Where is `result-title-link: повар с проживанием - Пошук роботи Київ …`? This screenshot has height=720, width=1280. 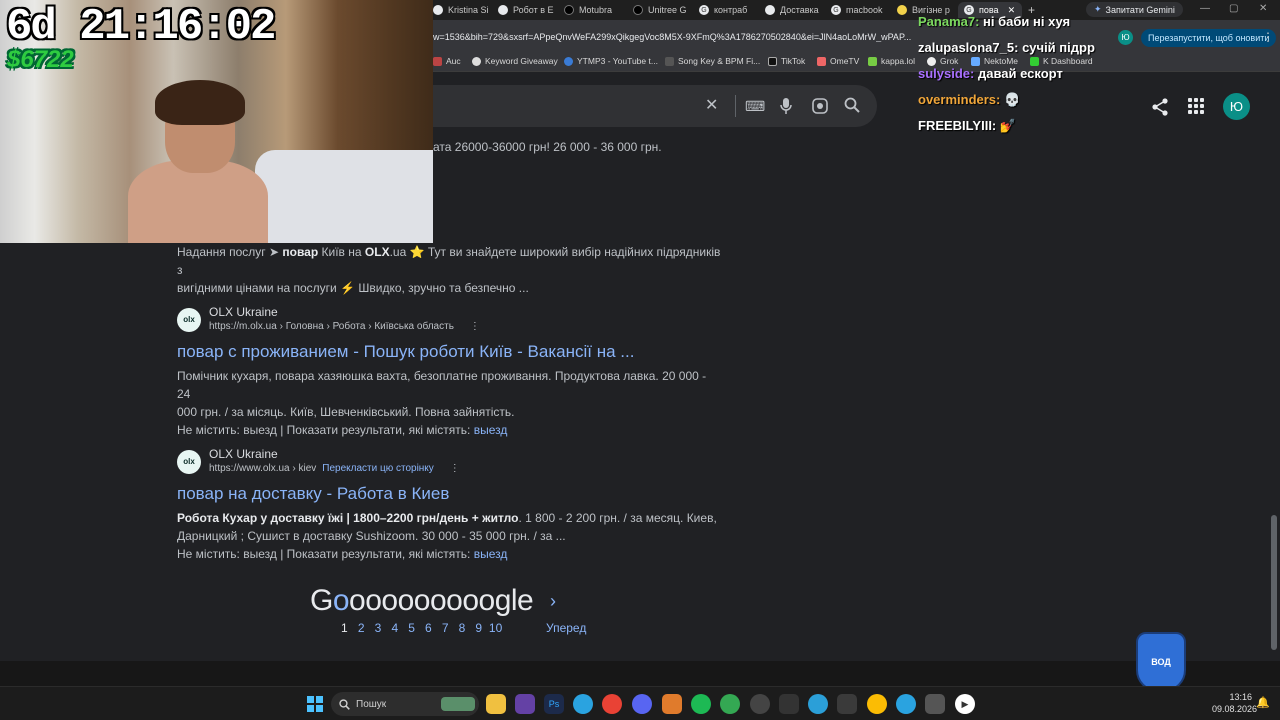
result-title-link: повар с проживанием - Пошук роботи Київ … is located at coordinates (449, 352).